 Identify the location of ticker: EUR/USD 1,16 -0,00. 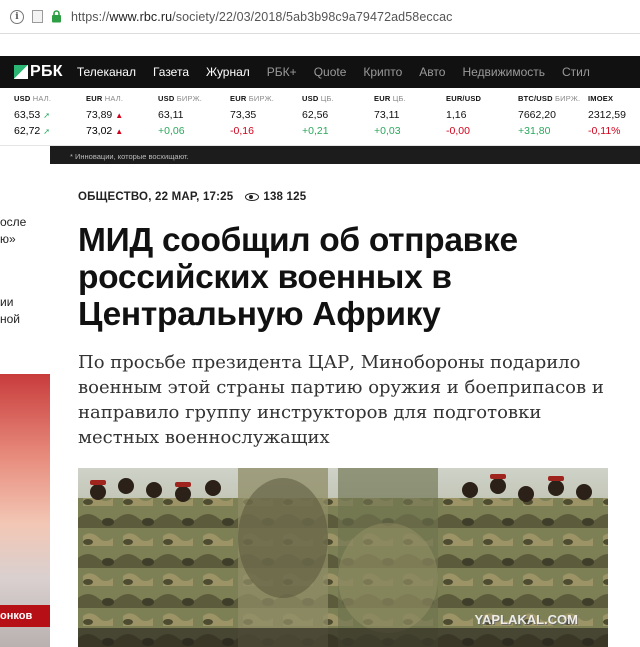
(463, 115).